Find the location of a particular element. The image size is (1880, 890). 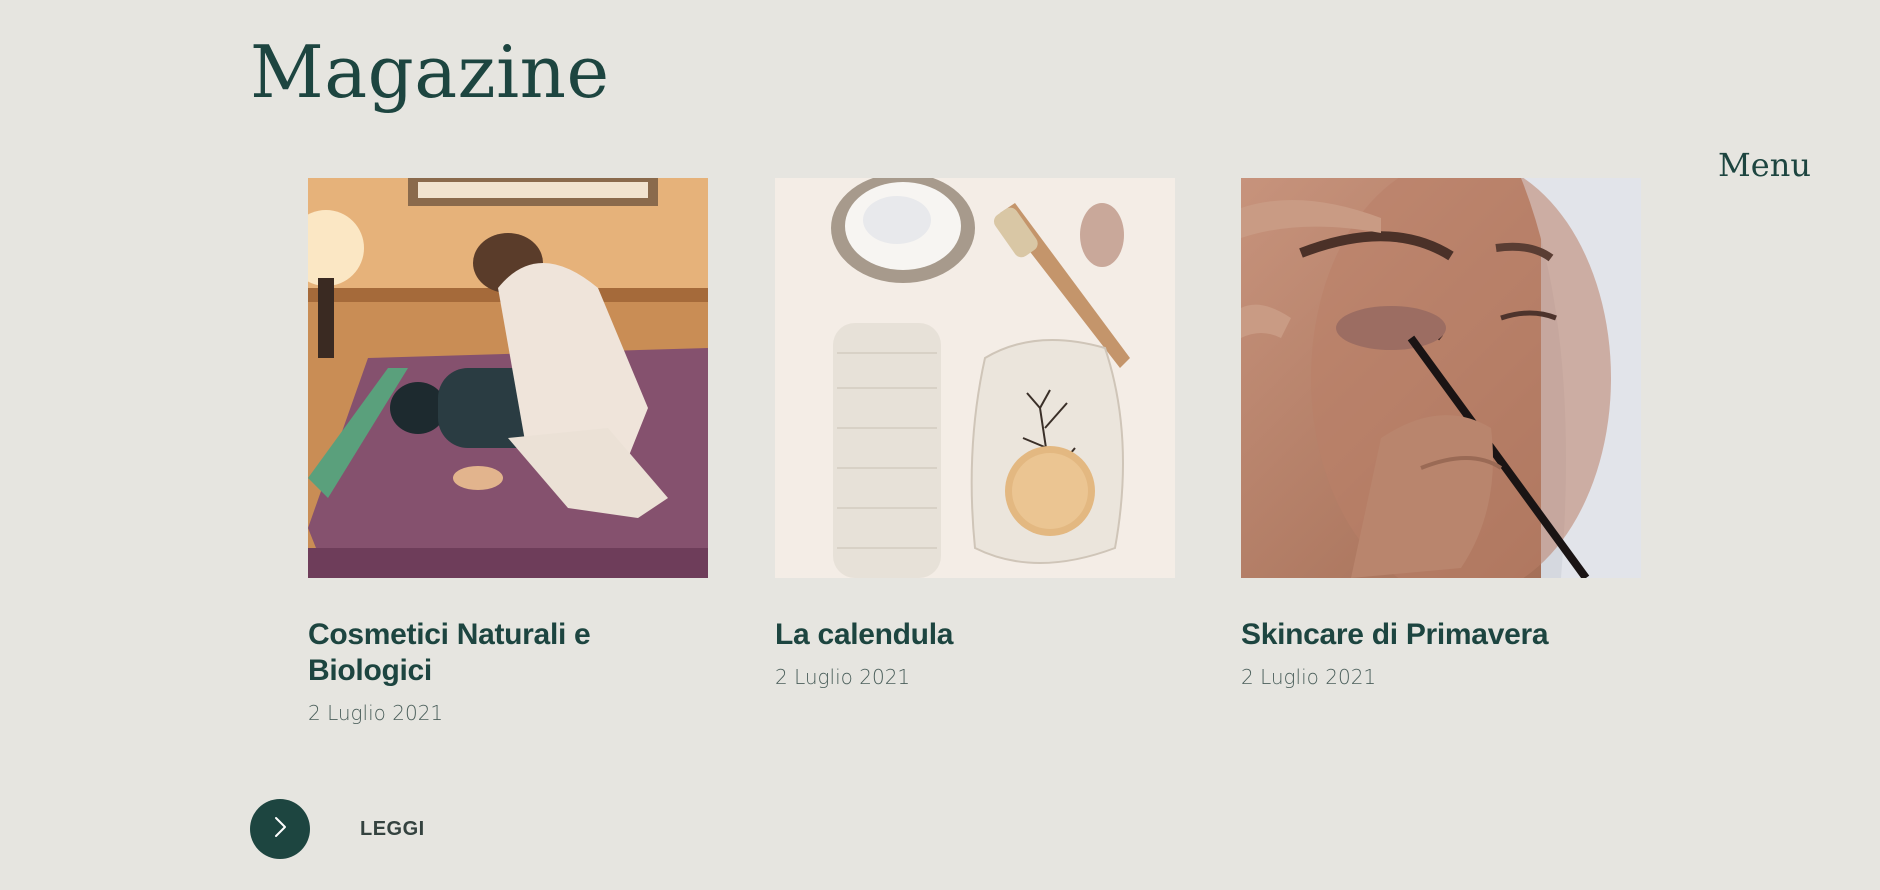

next-button is located at coordinates (280, 829).